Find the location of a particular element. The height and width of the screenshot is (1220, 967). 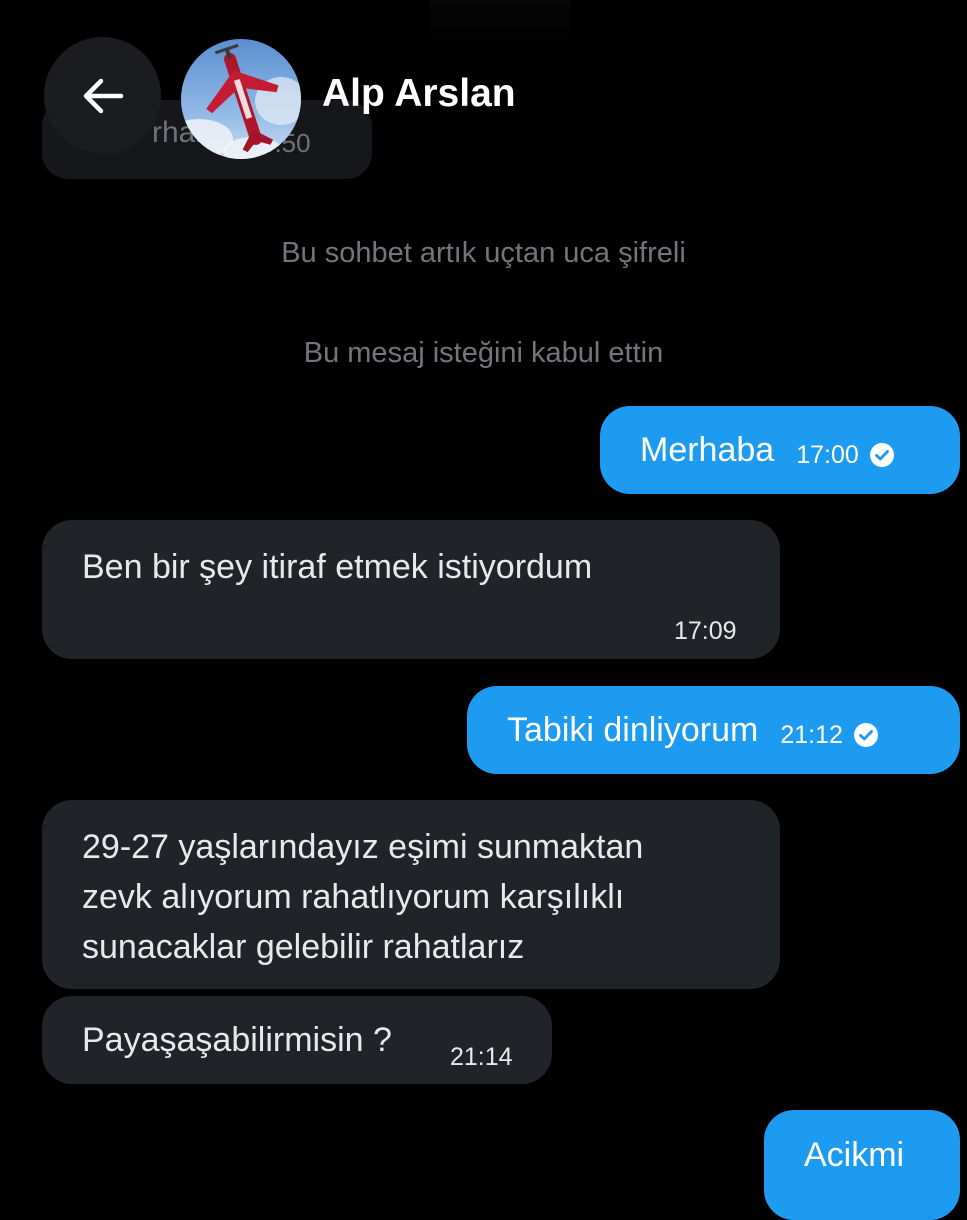

encryption-notice: Bu sohbet artık uçtan uca şifreli is located at coordinates (483, 253).